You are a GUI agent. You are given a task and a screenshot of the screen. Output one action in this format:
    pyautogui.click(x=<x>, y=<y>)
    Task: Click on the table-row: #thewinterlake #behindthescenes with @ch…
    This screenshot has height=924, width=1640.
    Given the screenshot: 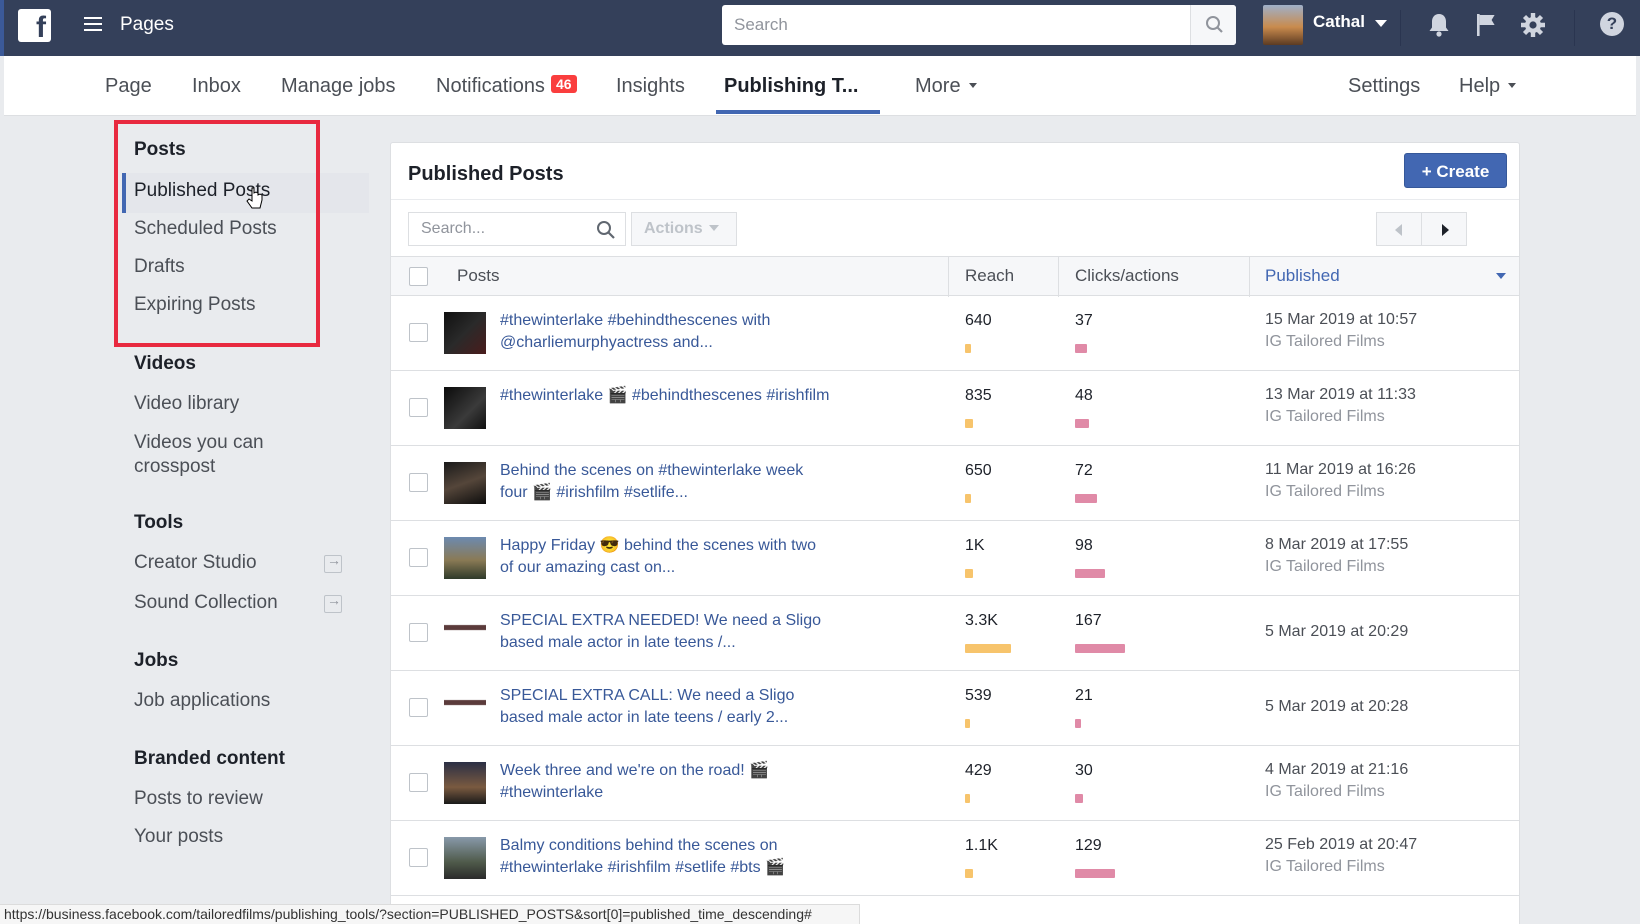 What is the action you would take?
    pyautogui.click(x=955, y=333)
    